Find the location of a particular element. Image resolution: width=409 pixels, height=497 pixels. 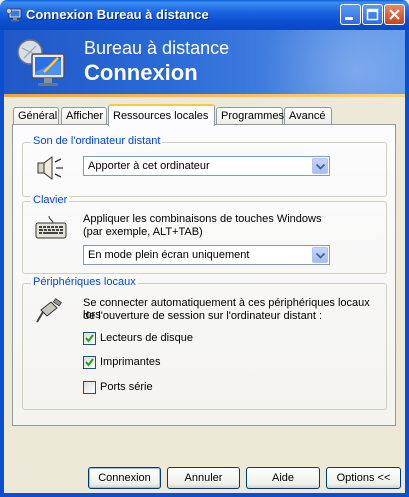

help-button: Aide is located at coordinates (283, 478).